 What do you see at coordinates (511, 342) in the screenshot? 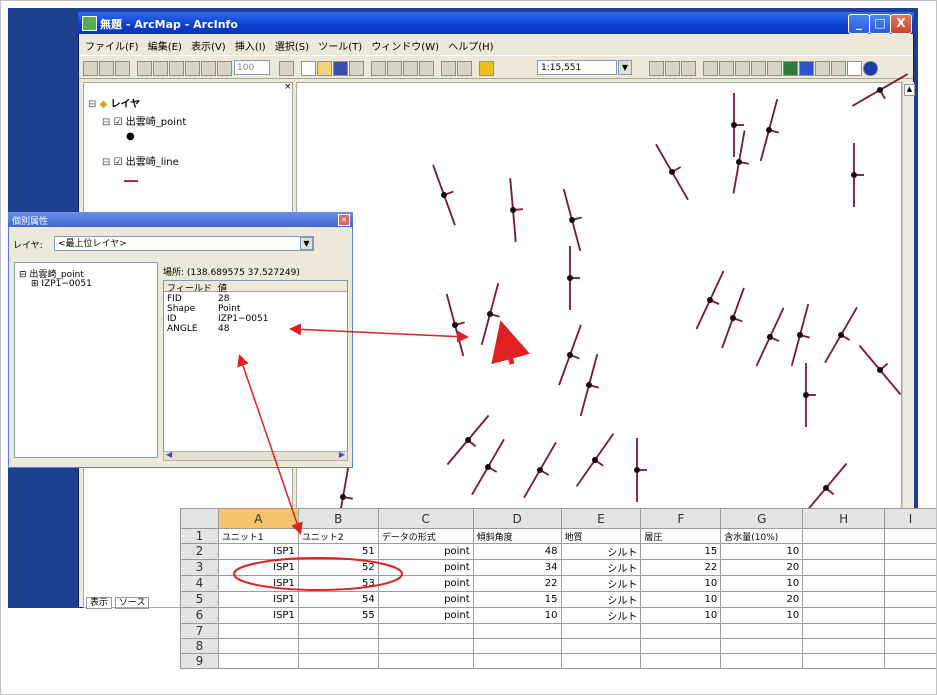
I see `feature-pointer-arrow` at bounding box center [511, 342].